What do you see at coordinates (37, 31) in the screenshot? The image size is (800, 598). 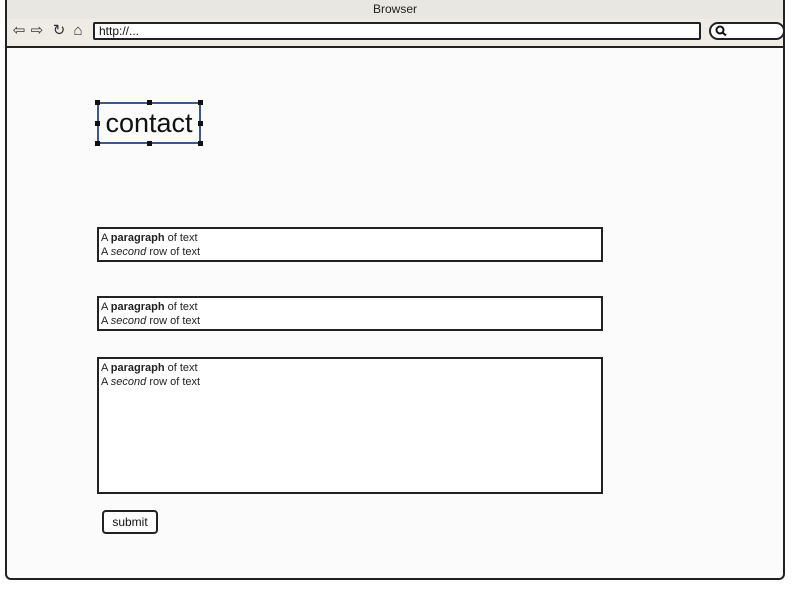 I see `forward-arrow-icon: ⇨` at bounding box center [37, 31].